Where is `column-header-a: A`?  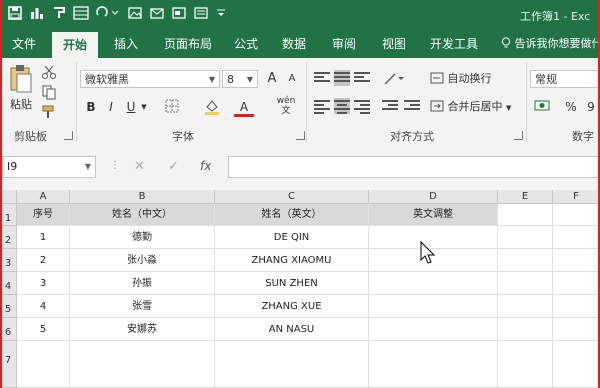
column-header-a: A is located at coordinates (43, 197).